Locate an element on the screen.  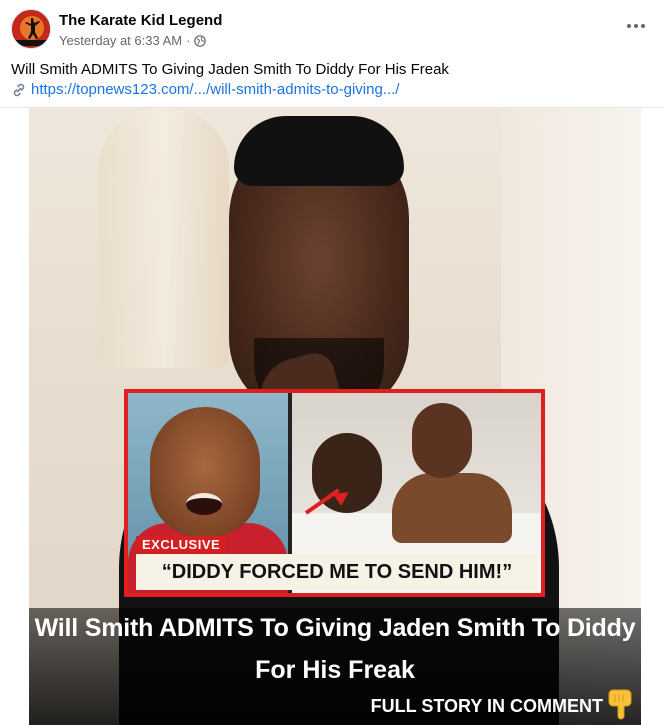
karate-silhouette-icon is located at coordinates (31, 29).